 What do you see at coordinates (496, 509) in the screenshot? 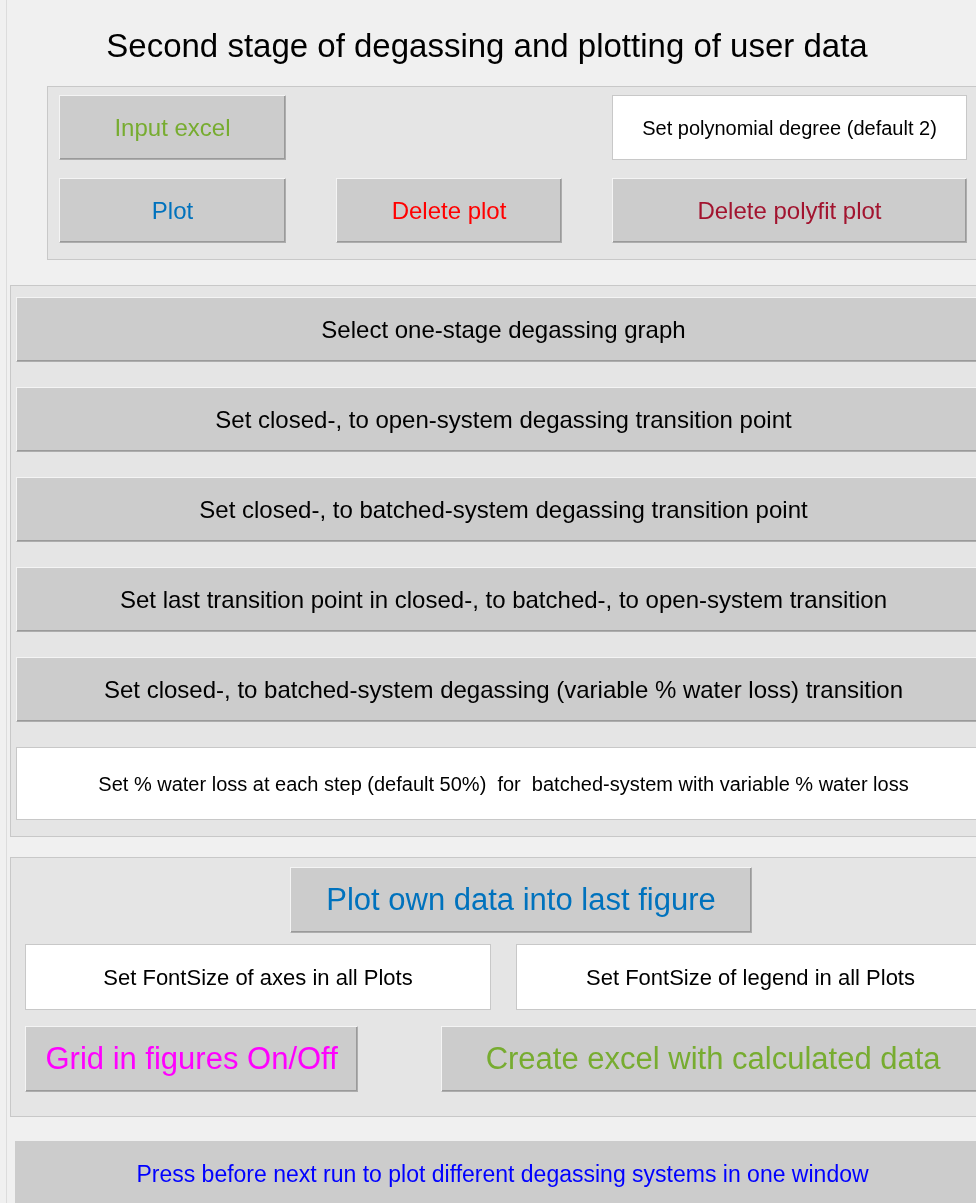
I see `button: Set closed-, to batched-system degassing transition point` at bounding box center [496, 509].